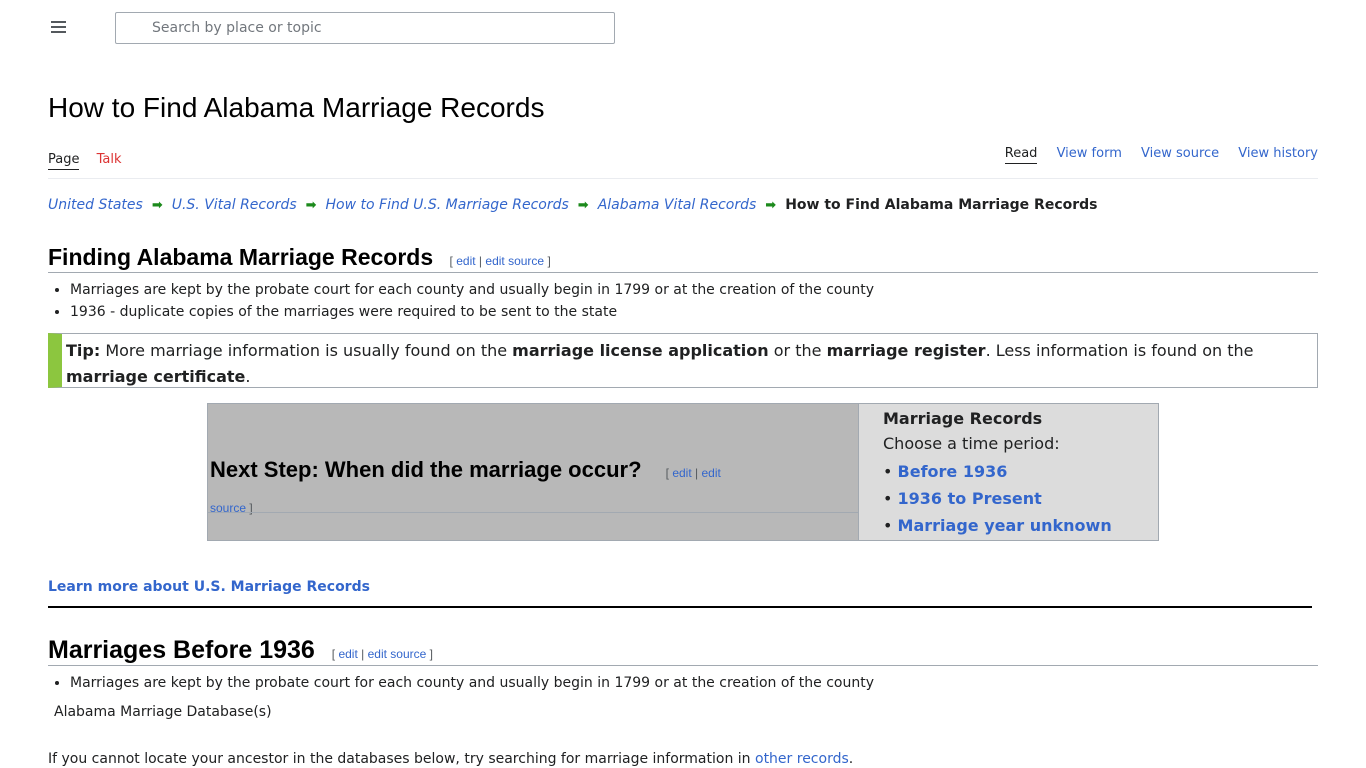 The height and width of the screenshot is (768, 1366). I want to click on tab-view-history: View history, so click(1278, 153).